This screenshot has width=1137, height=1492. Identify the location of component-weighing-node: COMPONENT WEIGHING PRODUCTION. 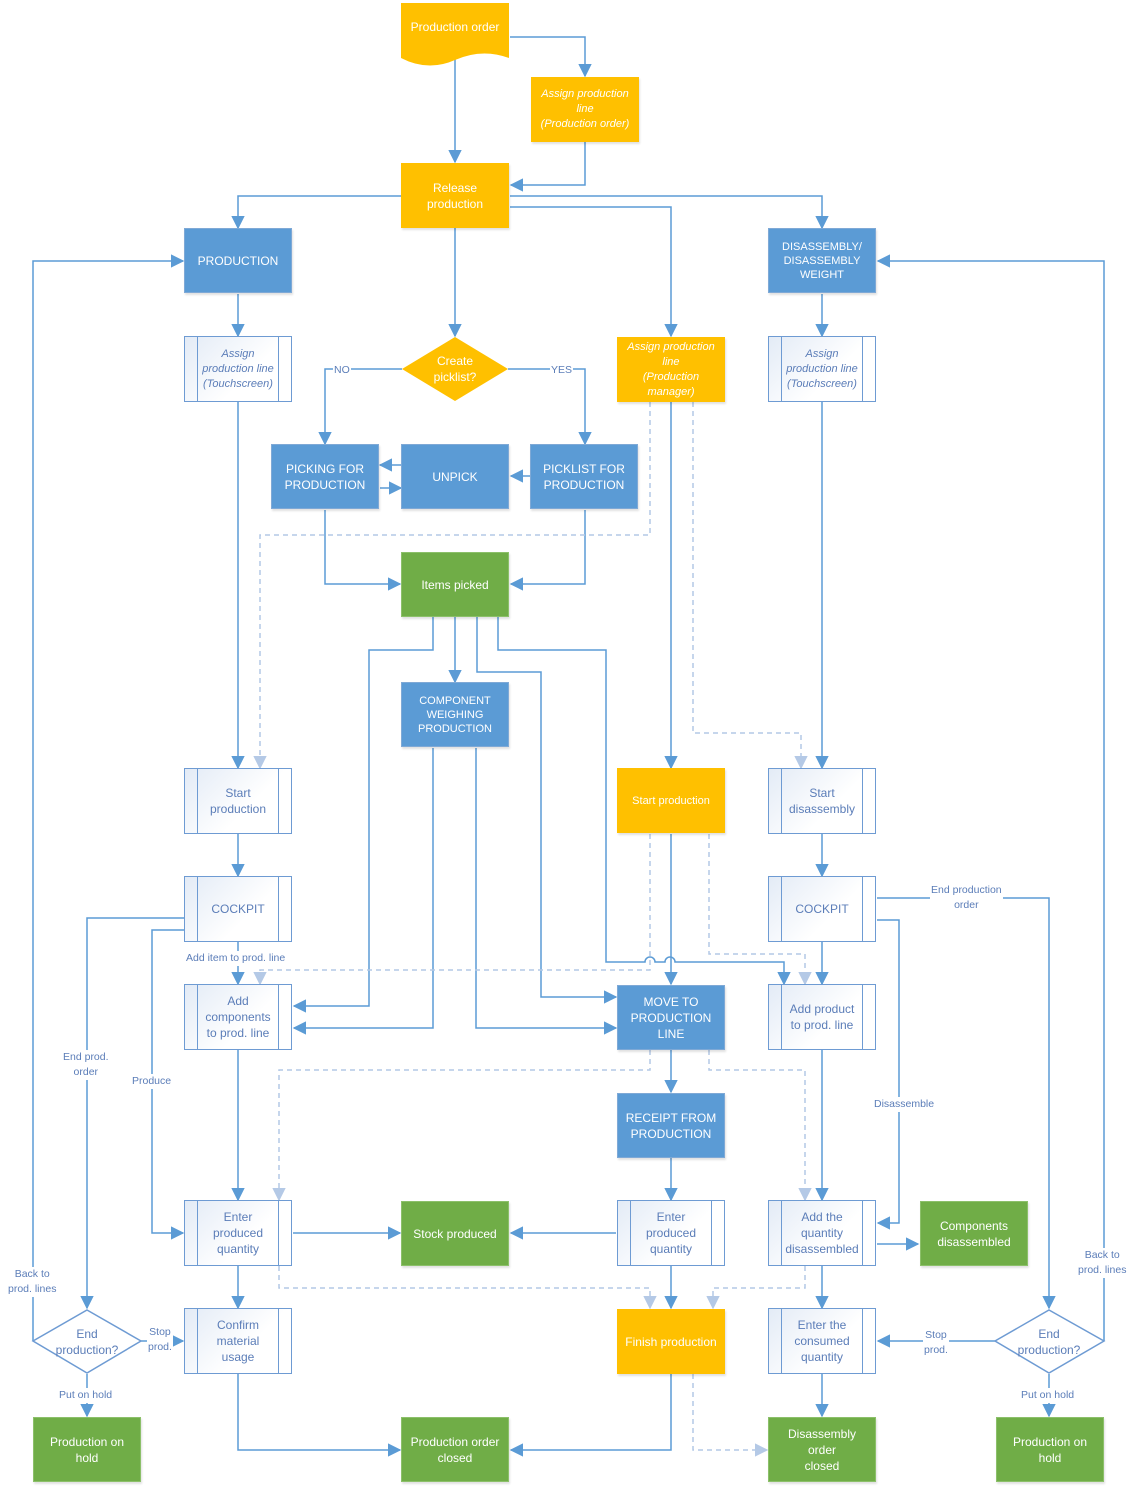
(455, 714).